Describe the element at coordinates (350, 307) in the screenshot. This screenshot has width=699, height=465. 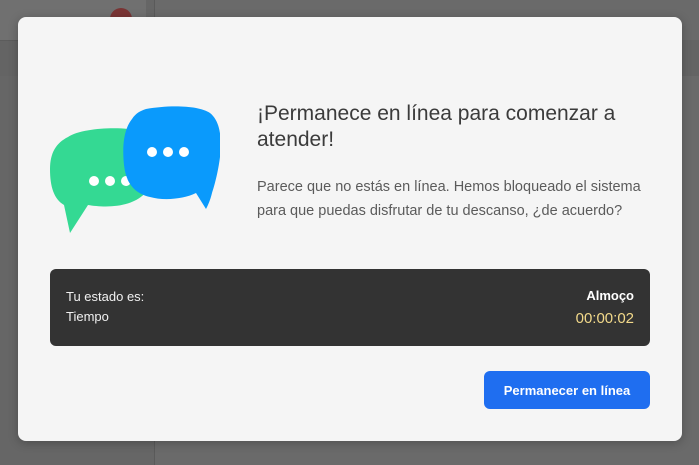
I see `status-panel: Tu estado es: Tiempo Almoço 00:00:02` at that location.